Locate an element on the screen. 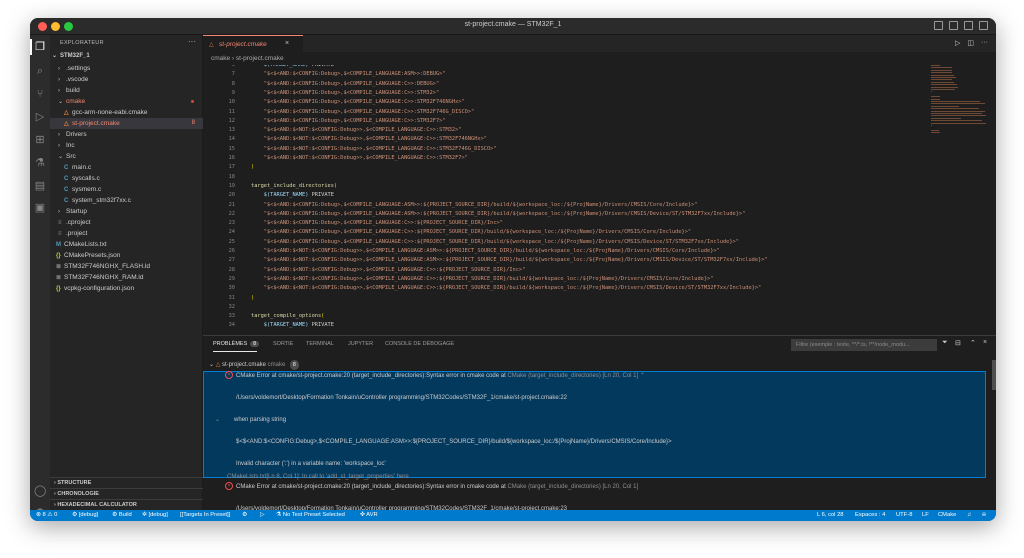 The height and width of the screenshot is (558, 1024). code-line: 31) is located at coordinates (563, 298).